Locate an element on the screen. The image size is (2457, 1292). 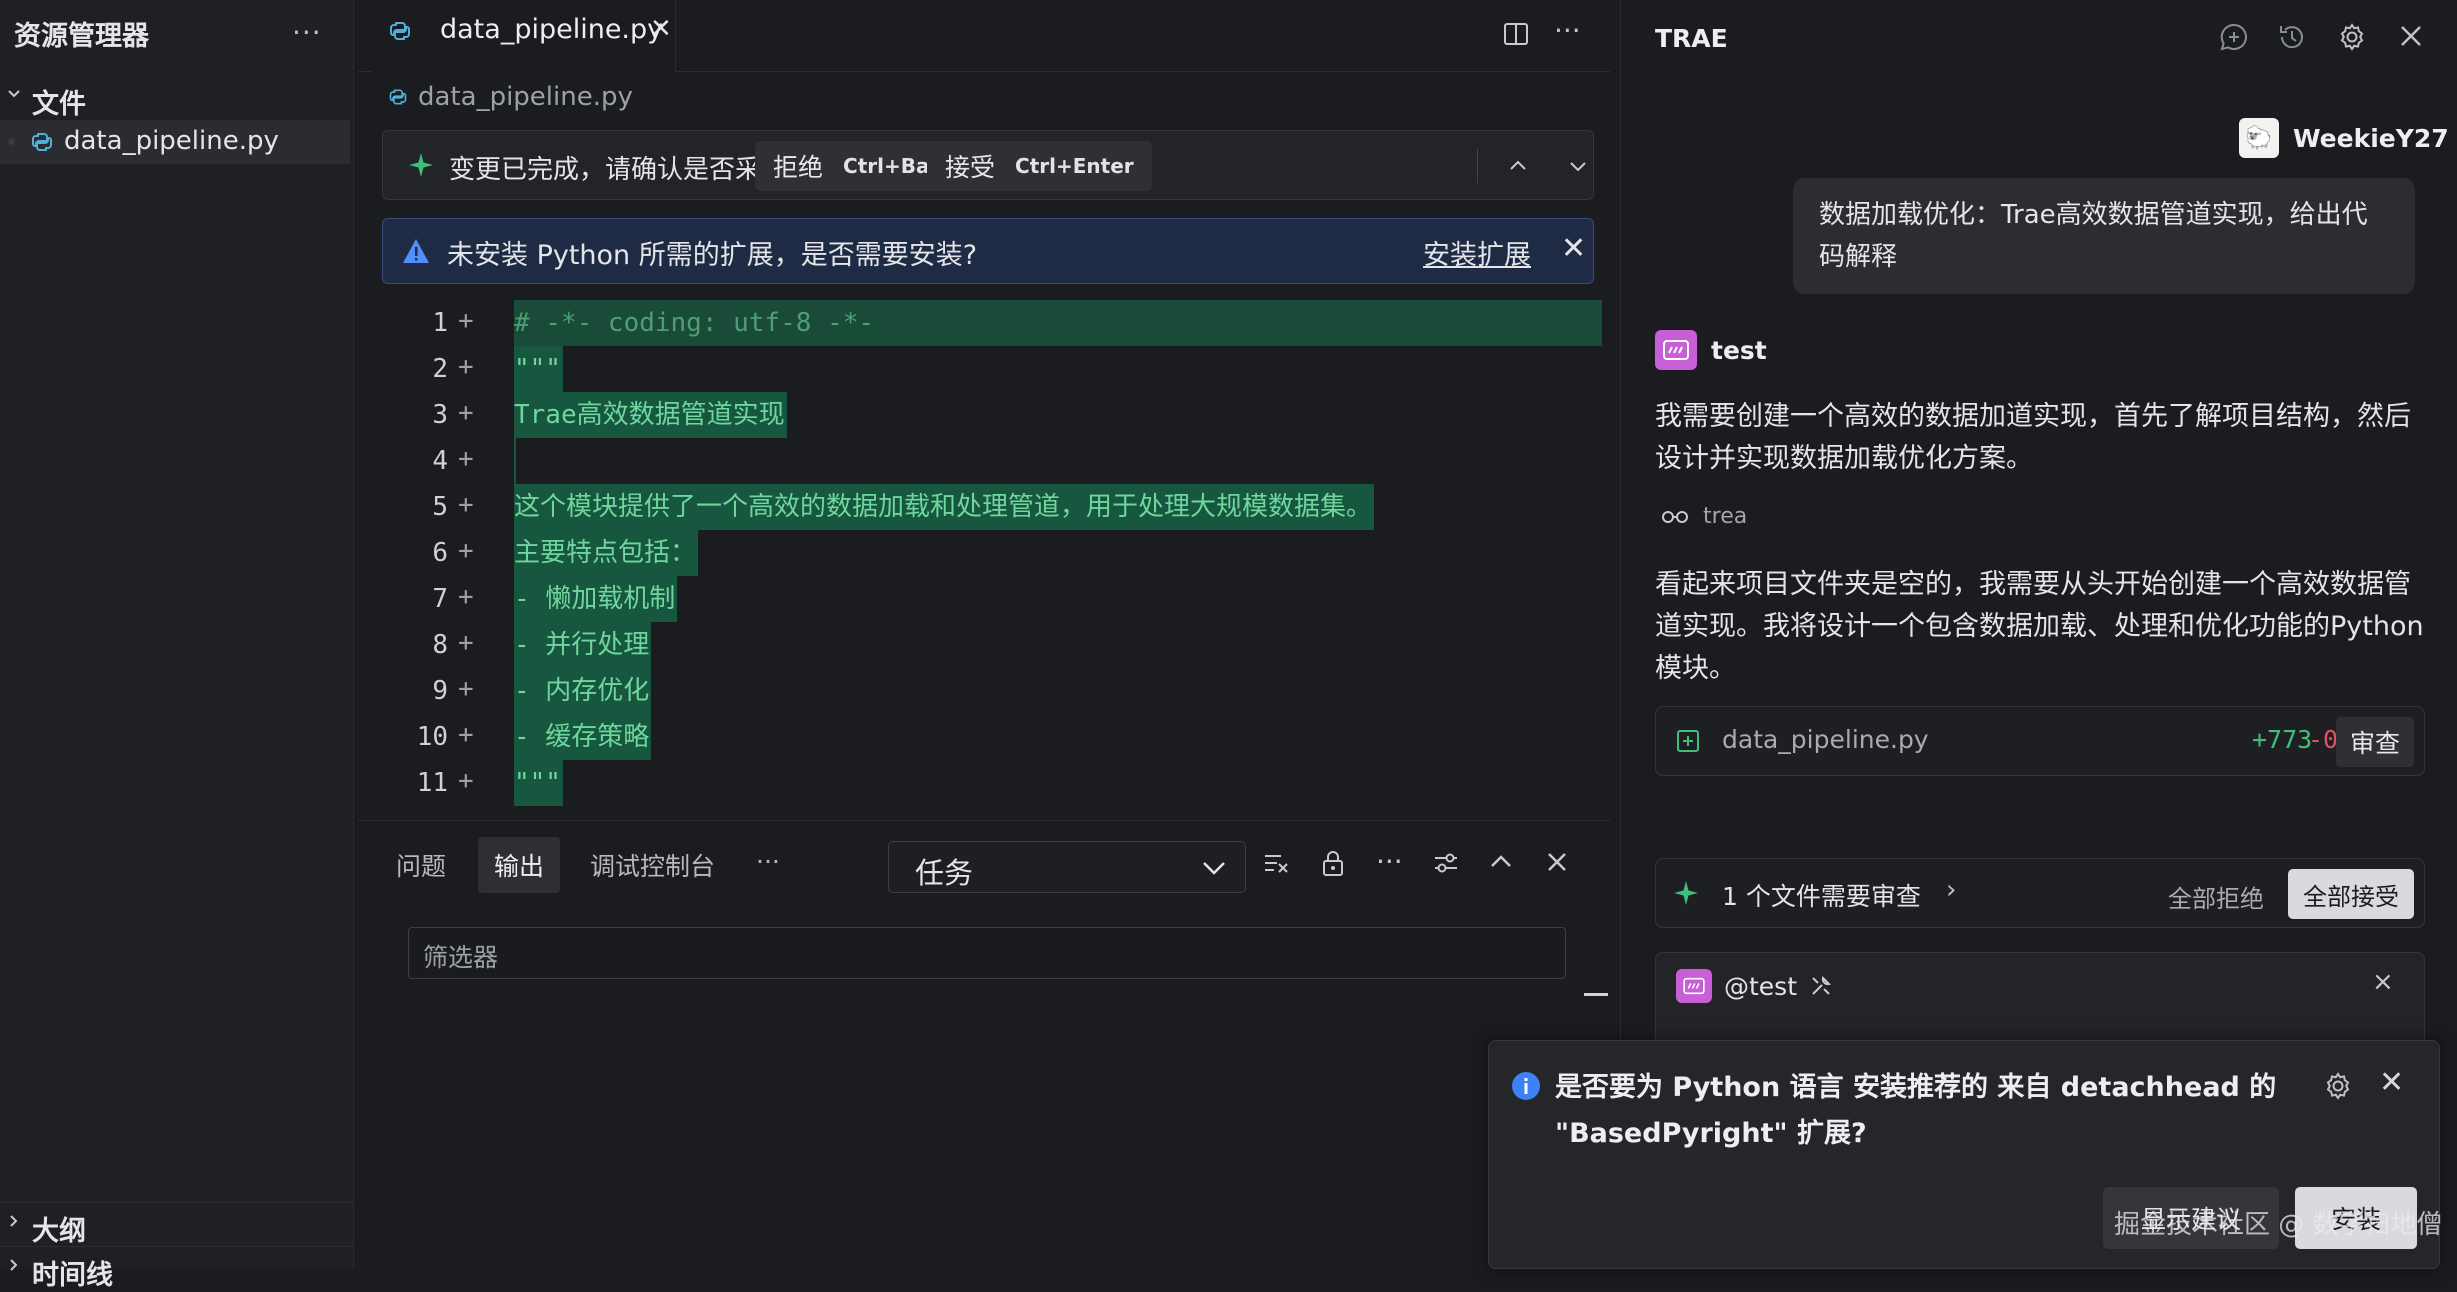
line-number: 5 is located at coordinates (440, 507).